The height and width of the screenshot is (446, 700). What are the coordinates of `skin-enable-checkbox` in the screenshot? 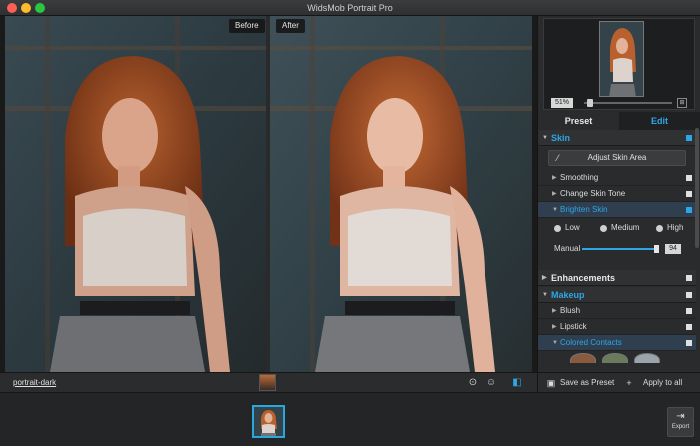 It's located at (689, 138).